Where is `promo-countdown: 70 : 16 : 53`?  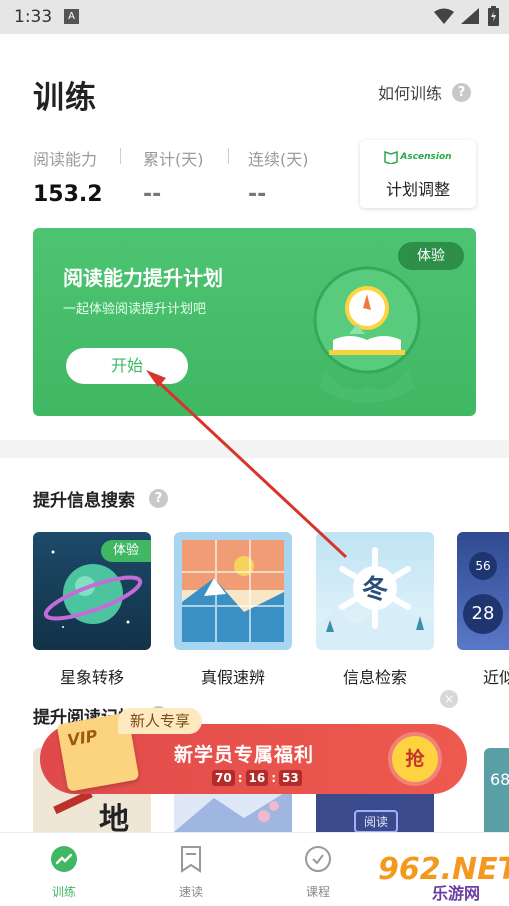
promo-countdown: 70 : 16 : 53 is located at coordinates (257, 778).